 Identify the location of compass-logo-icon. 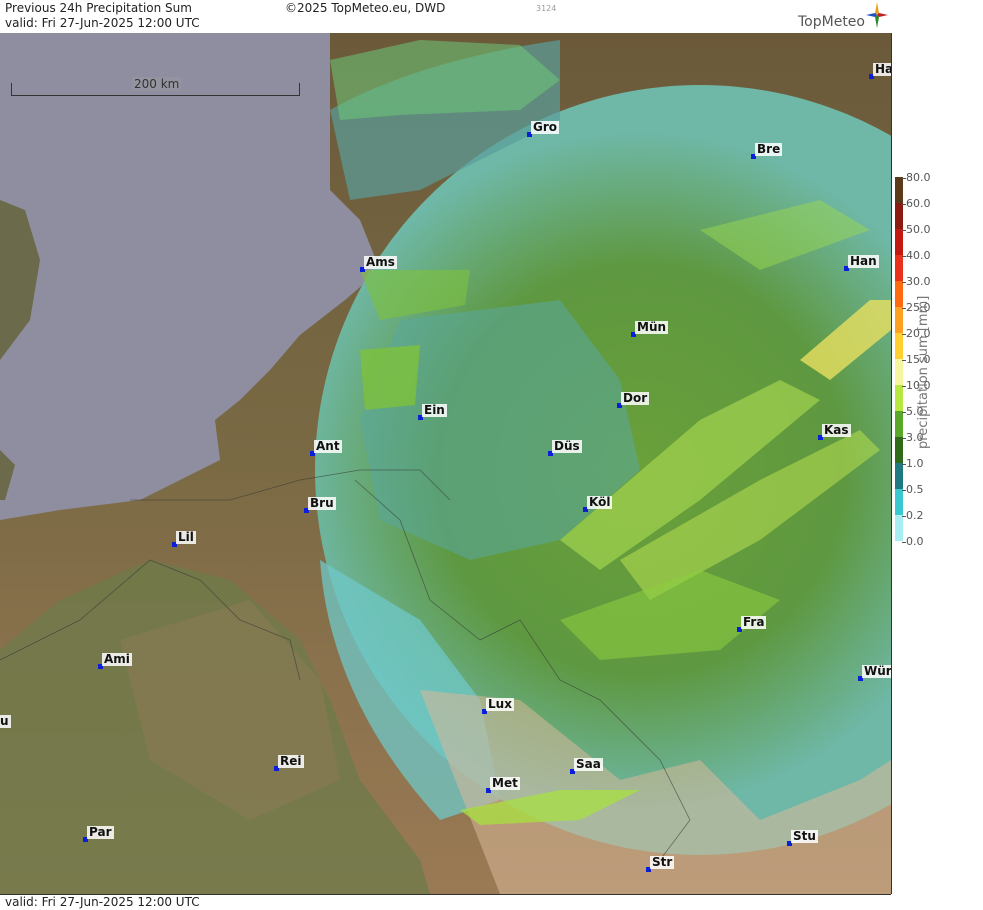
(877, 15).